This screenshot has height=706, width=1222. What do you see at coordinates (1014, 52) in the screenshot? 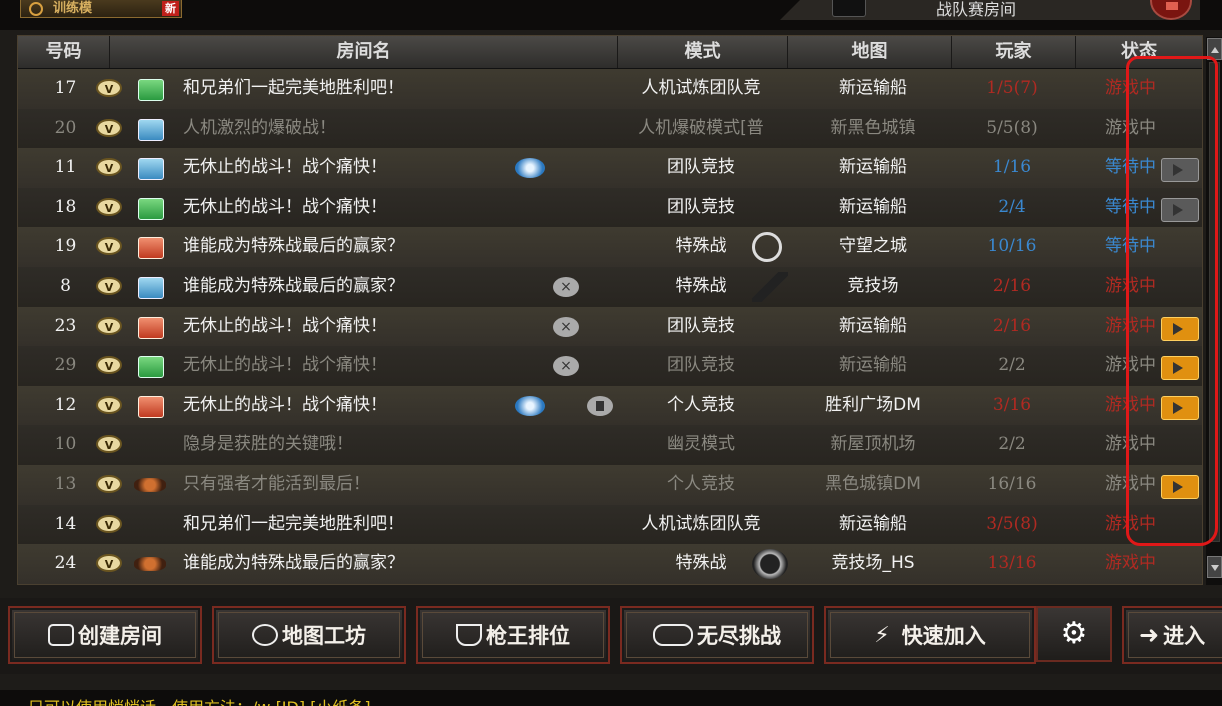
I see `header-players: 玩家` at bounding box center [1014, 52].